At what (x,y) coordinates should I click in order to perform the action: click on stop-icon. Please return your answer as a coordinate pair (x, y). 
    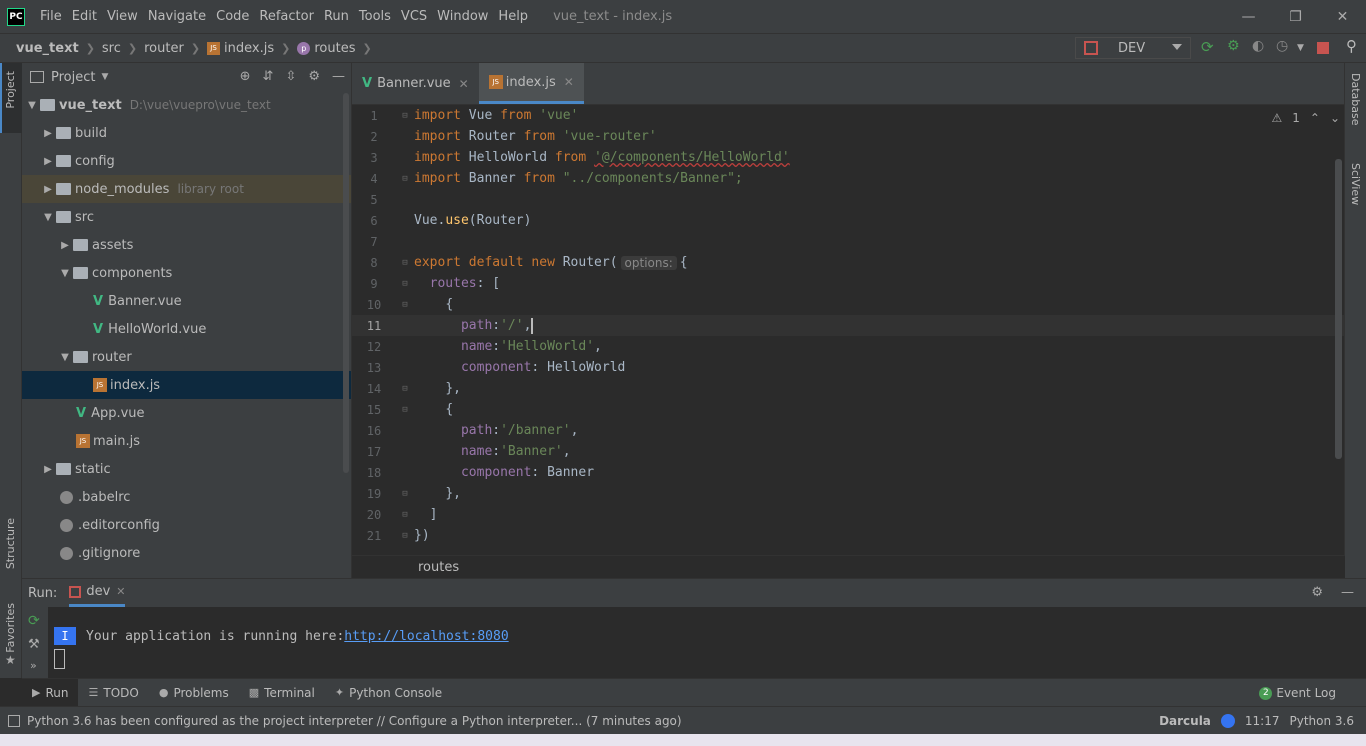
    Looking at the image, I should click on (1323, 48).